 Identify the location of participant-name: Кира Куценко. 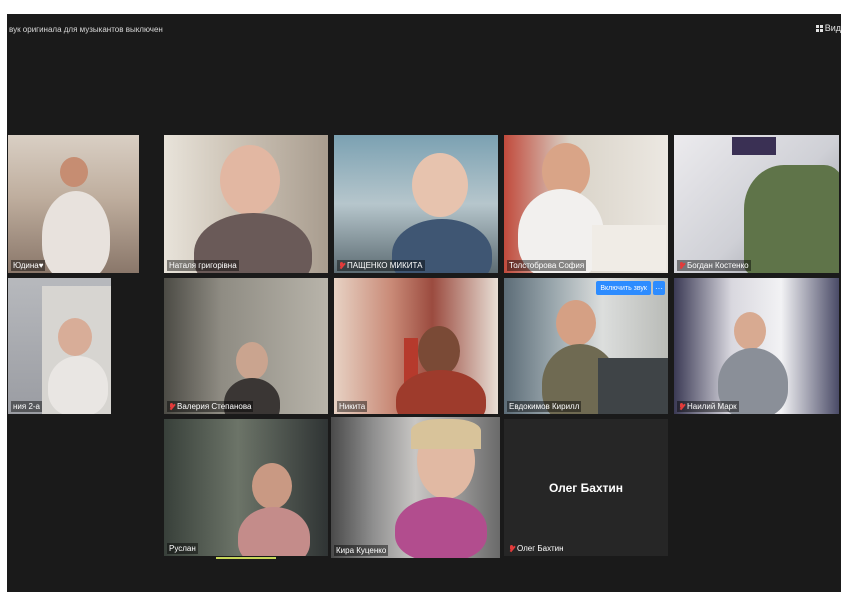
(361, 550).